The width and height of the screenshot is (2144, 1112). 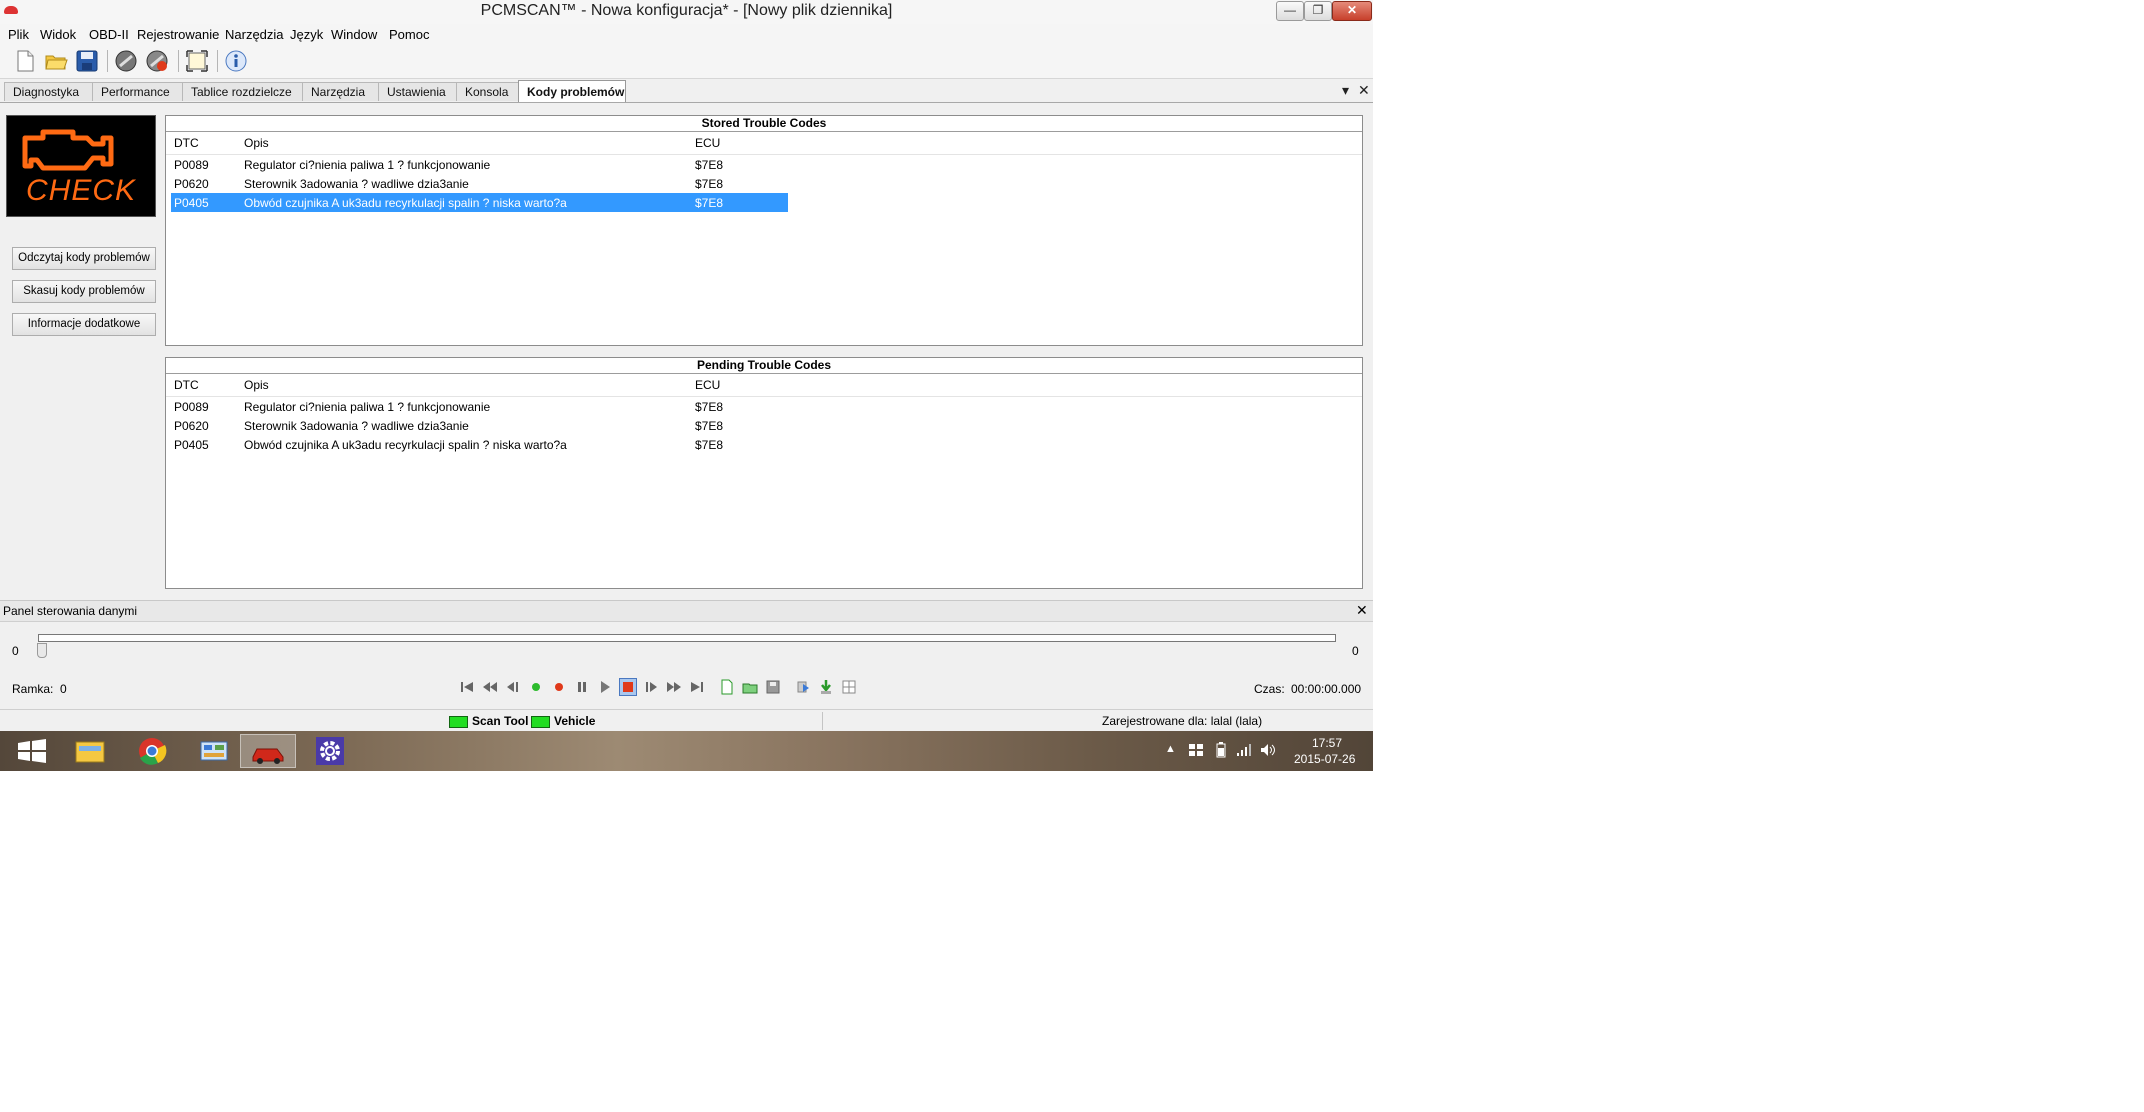 What do you see at coordinates (84, 258) in the screenshot?
I see `read-codes-button: Odczytaj kody problemów` at bounding box center [84, 258].